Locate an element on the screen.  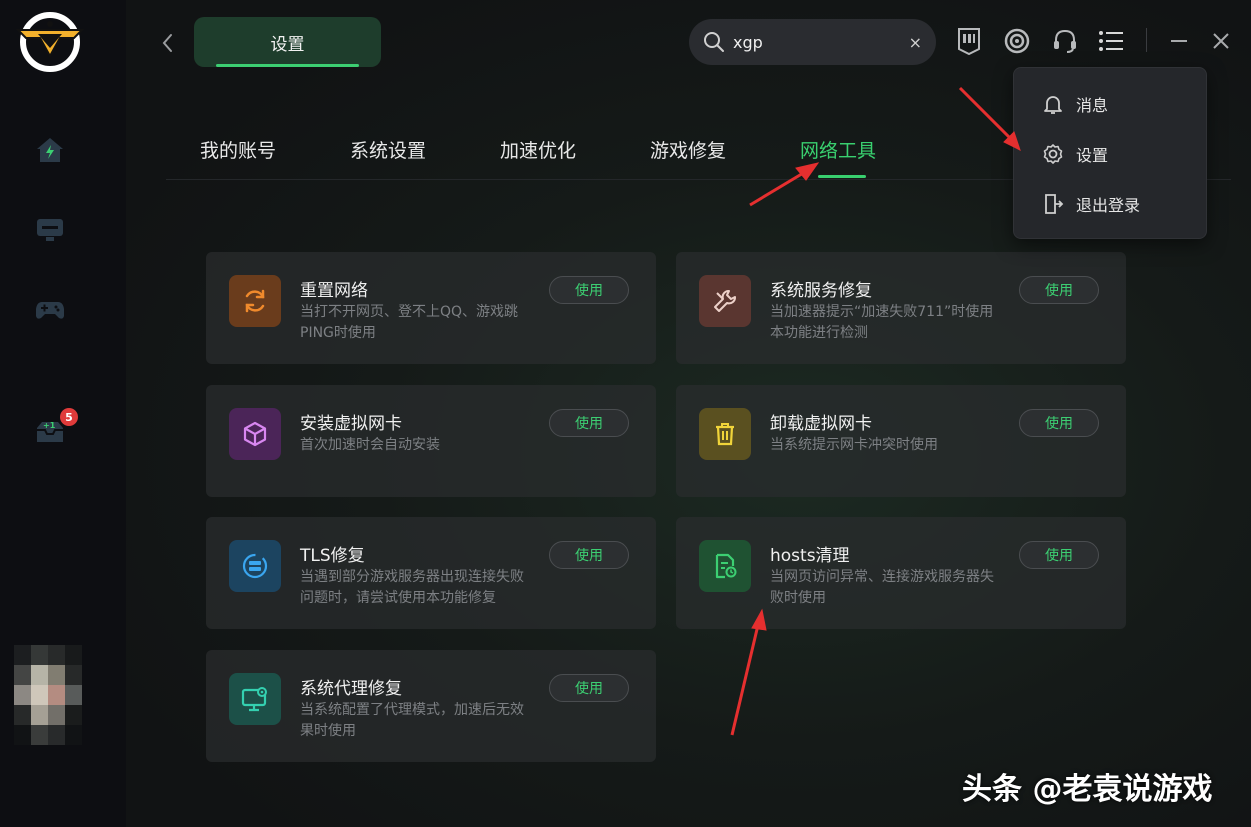
epic-games-button is located at coordinates (969, 41).